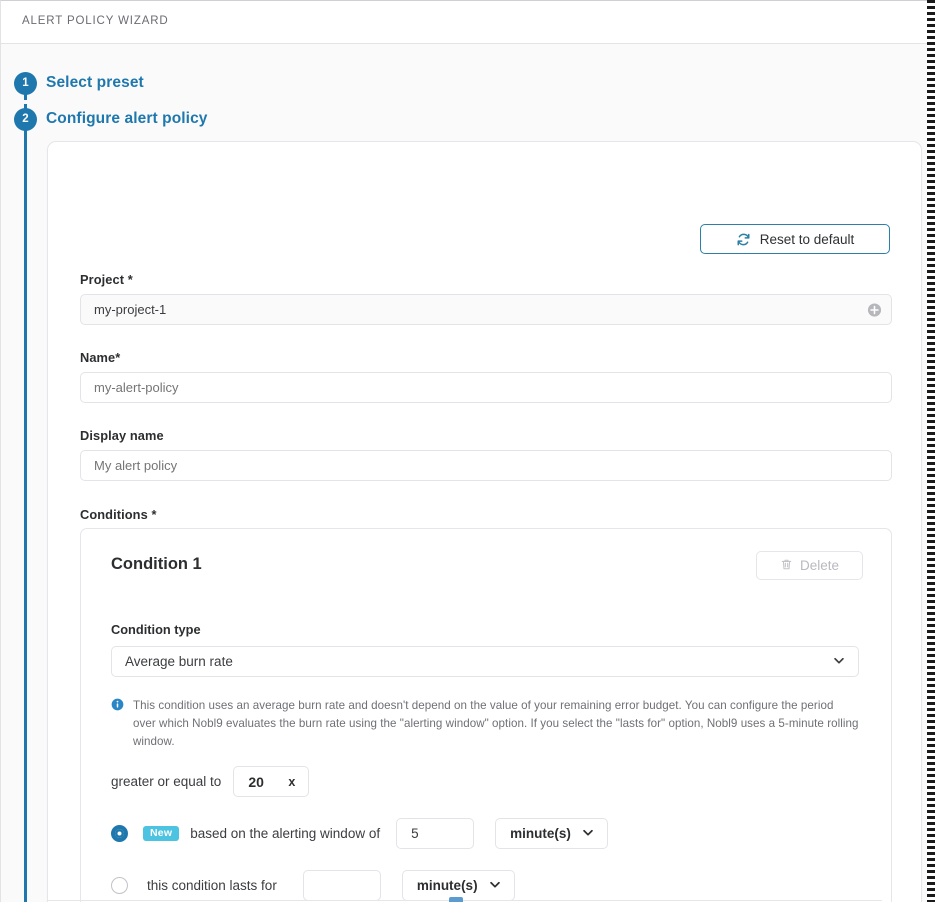 The width and height of the screenshot is (935, 902). I want to click on reset-to-default-button: Reset to default, so click(795, 239).